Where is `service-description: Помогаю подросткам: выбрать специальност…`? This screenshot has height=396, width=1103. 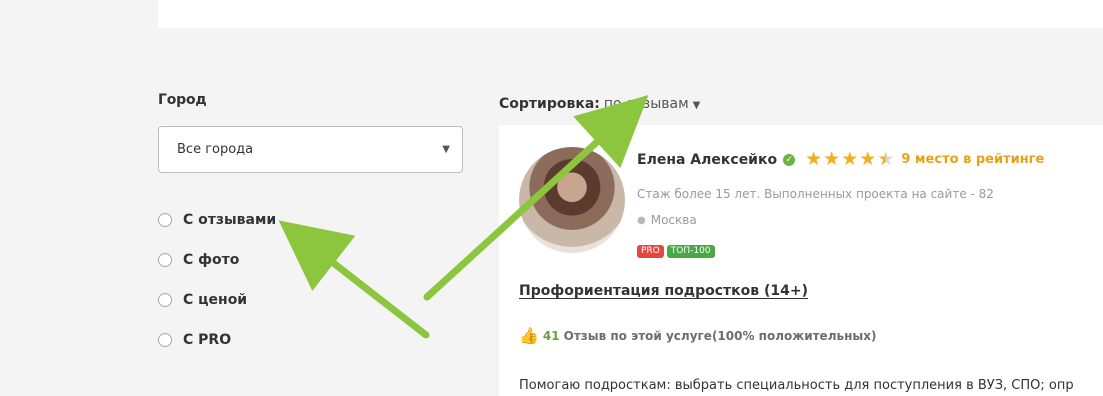 service-description: Помогаю подросткам: выбрать специальност… is located at coordinates (796, 385).